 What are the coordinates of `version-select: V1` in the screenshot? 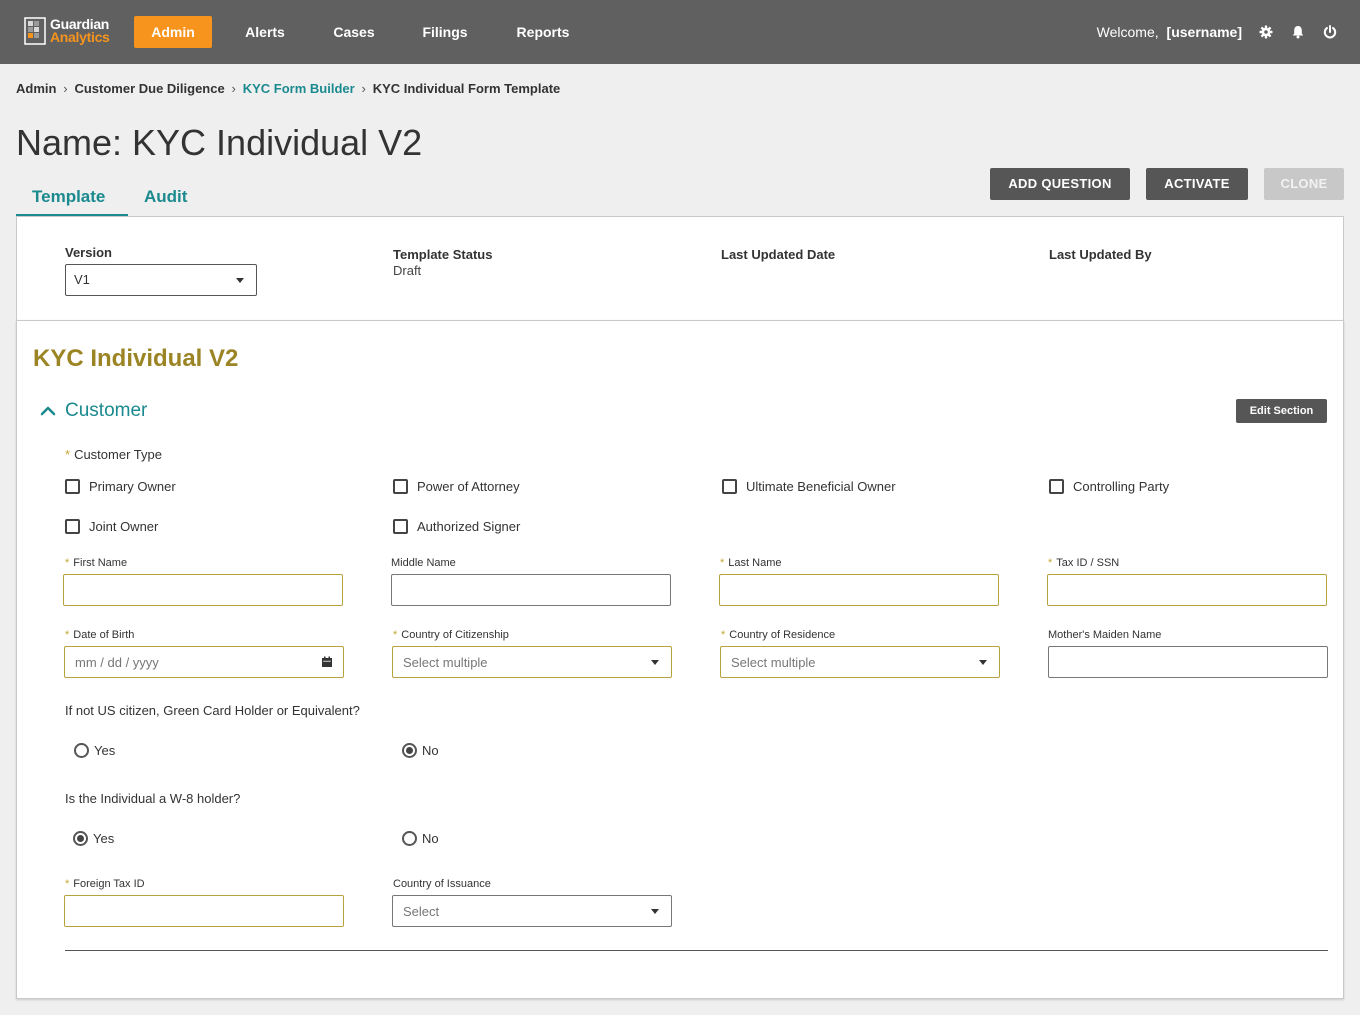 It's located at (161, 280).